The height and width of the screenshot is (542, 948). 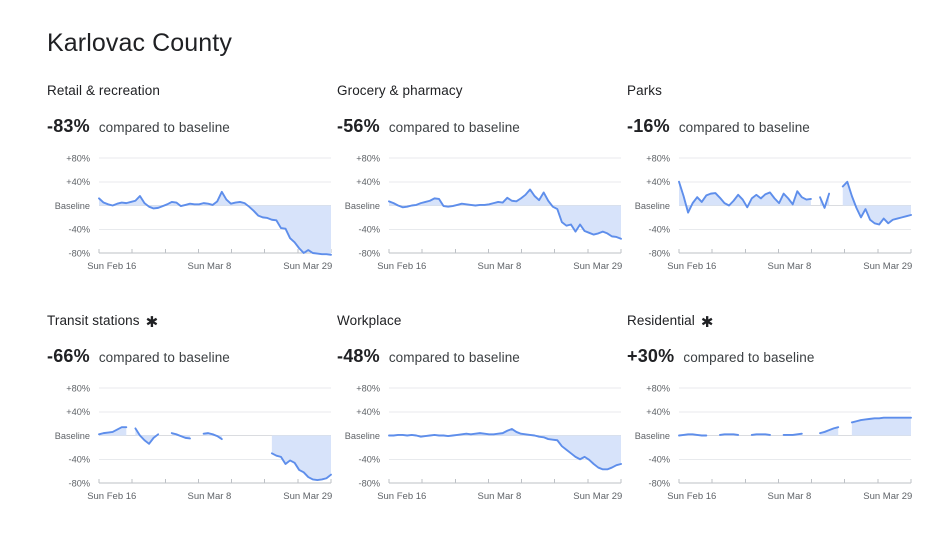 What do you see at coordinates (400, 90) in the screenshot?
I see `panel-title-text: Grocery & pharmacy` at bounding box center [400, 90].